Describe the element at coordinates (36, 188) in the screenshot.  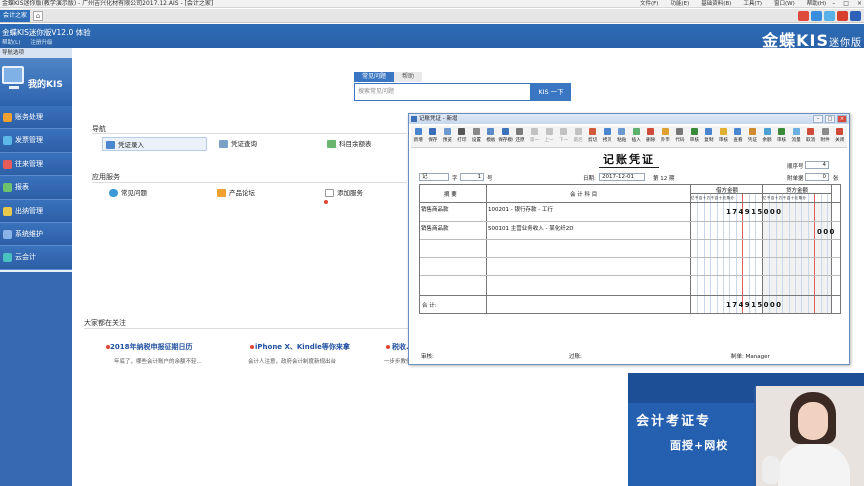
I see `sidebar-item-reports: 报表` at that location.